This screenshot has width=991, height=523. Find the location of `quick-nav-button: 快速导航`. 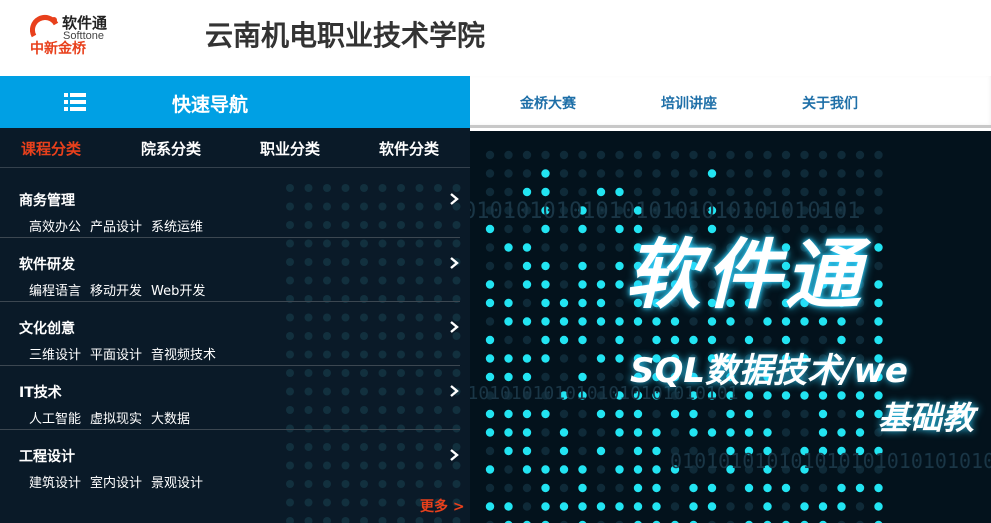

quick-nav-button: 快速导航 is located at coordinates (235, 102).